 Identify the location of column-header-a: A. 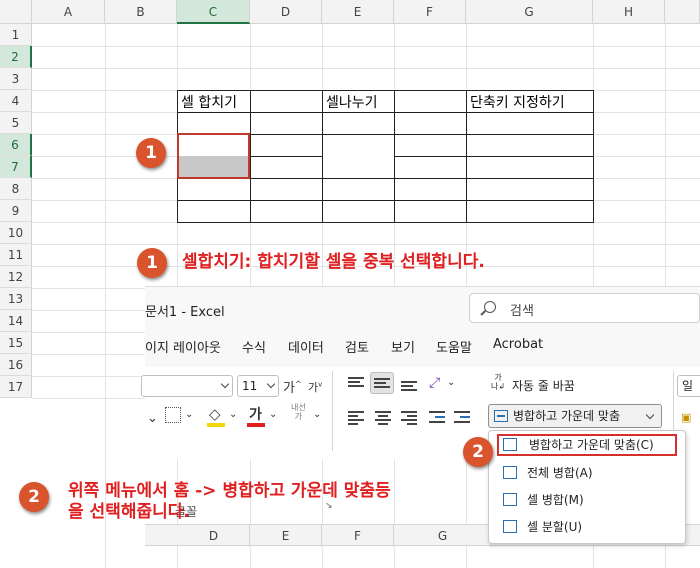
(68, 12).